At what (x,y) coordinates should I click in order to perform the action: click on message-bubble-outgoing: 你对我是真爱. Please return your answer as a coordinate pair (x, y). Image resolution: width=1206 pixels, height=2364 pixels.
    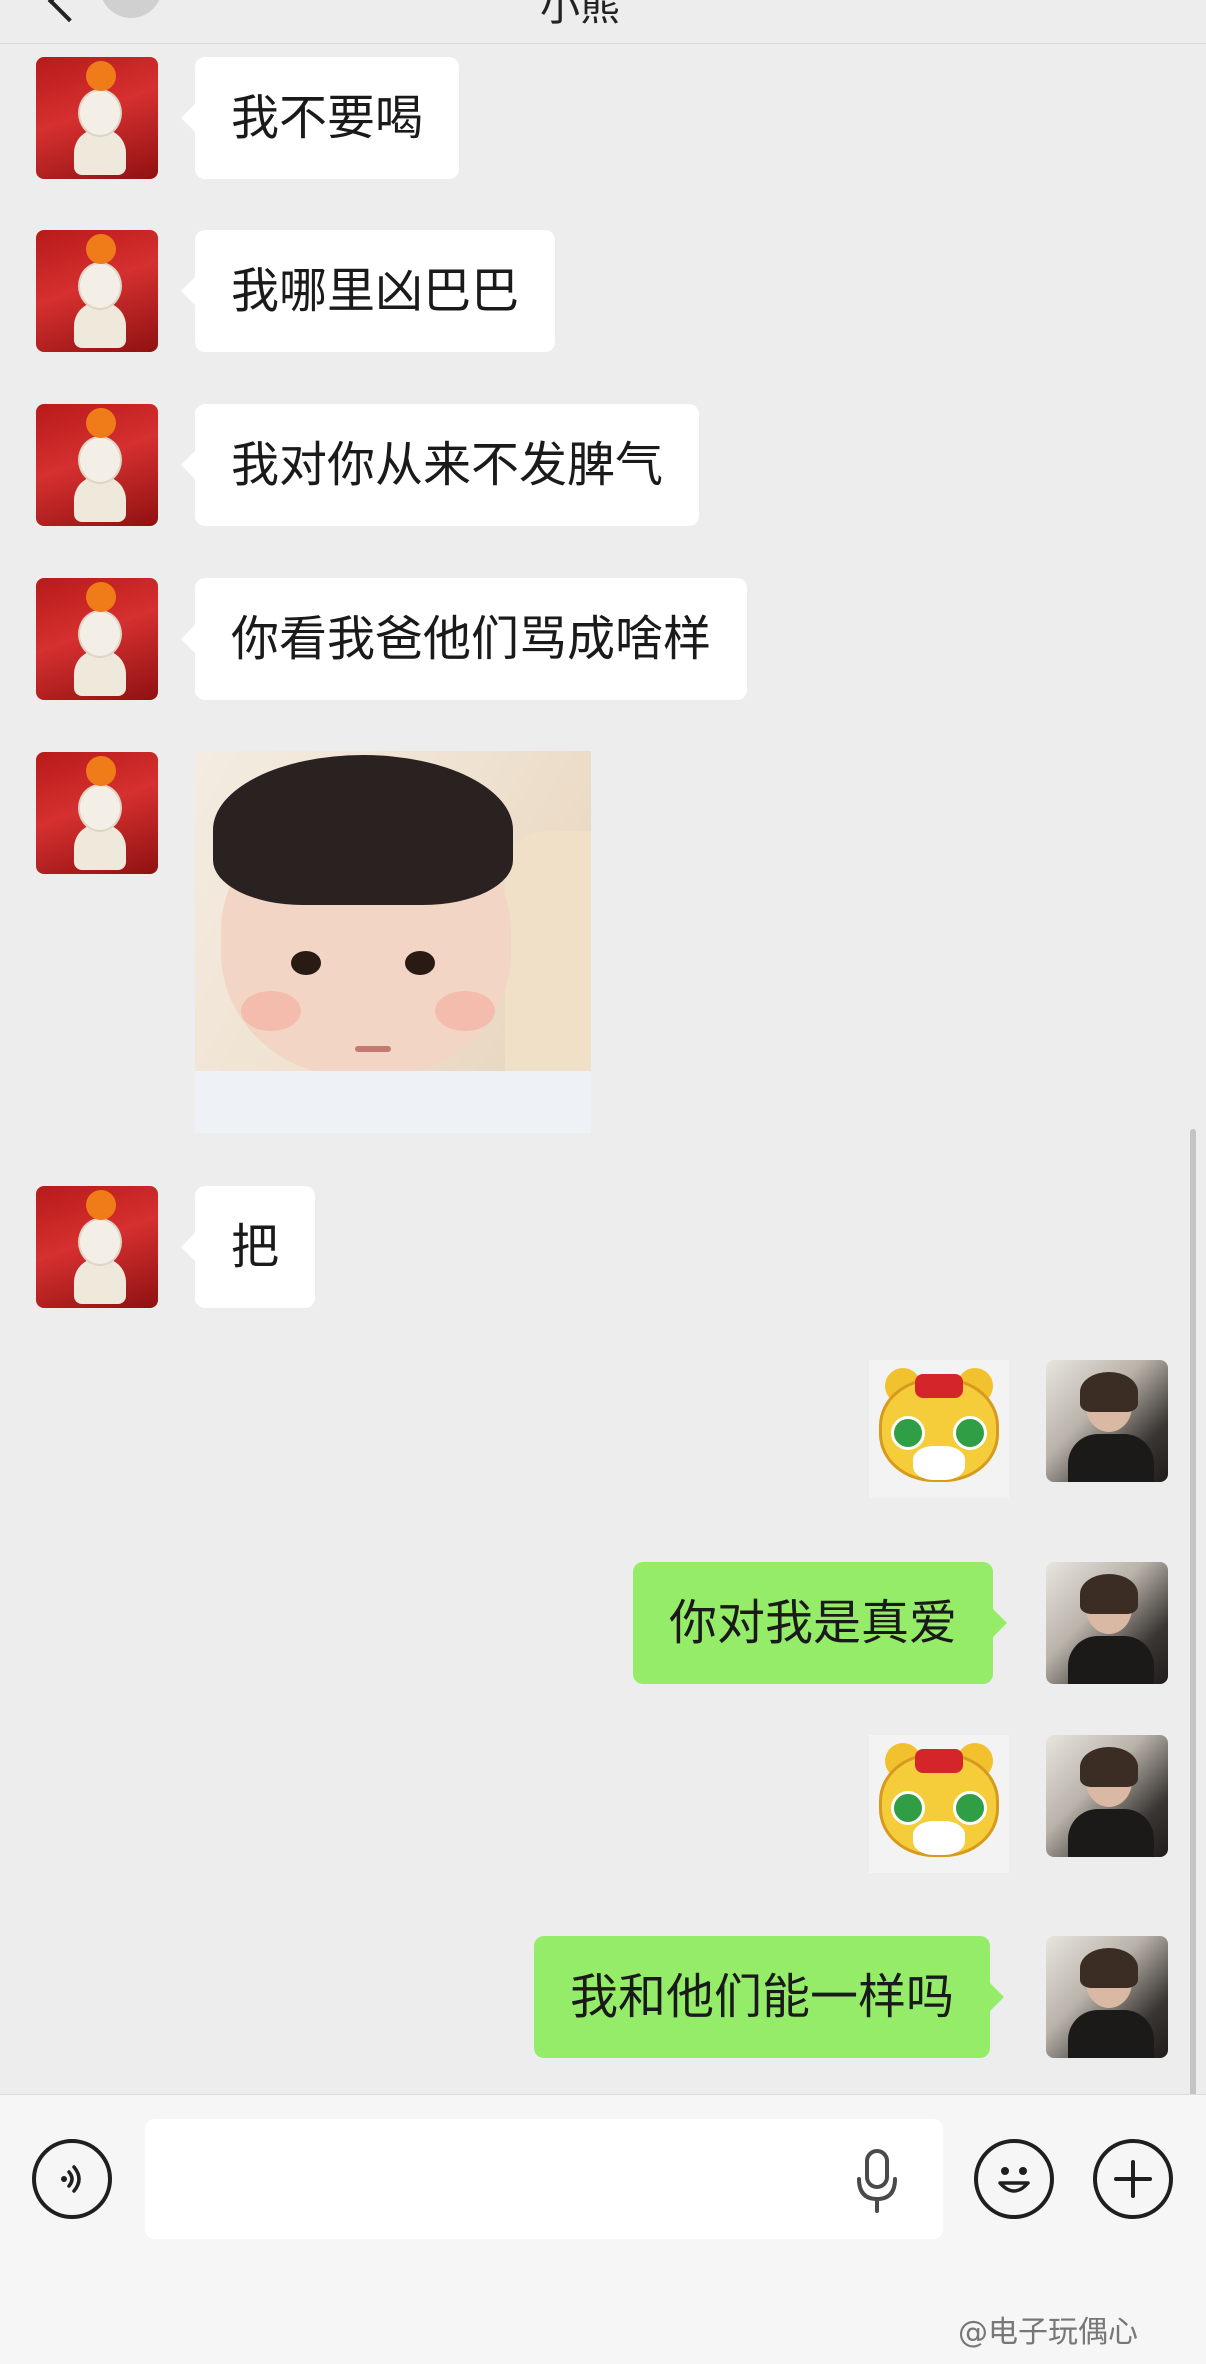
    Looking at the image, I should click on (820, 1623).